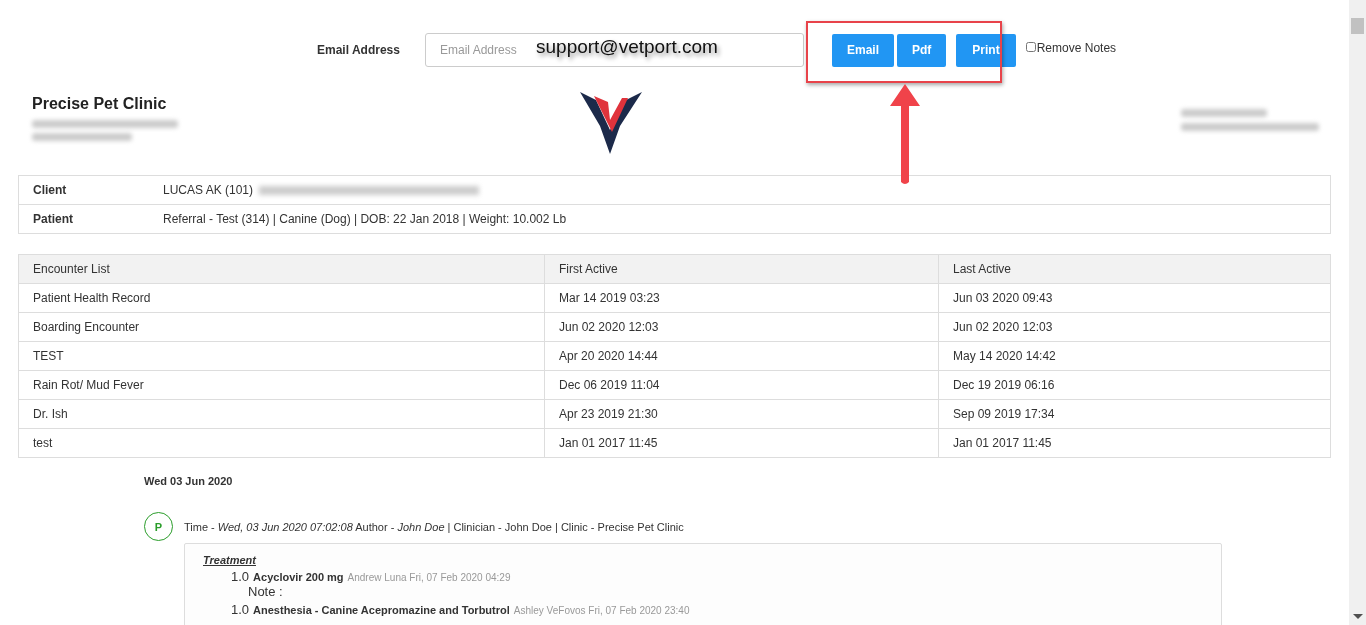 The image size is (1366, 625). I want to click on table-cell: Mar 14 2019 03:23, so click(741, 298).